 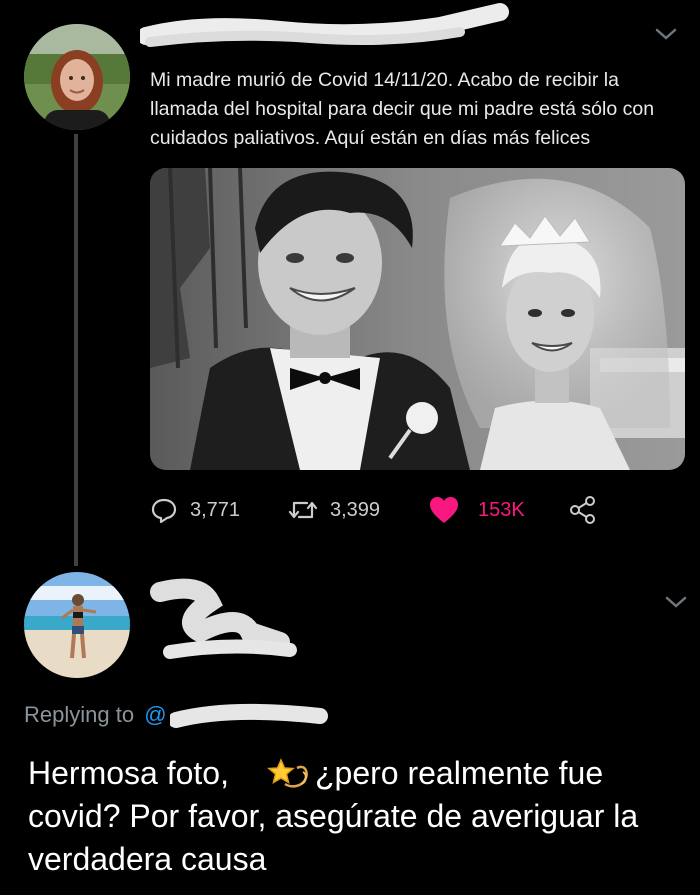 I want to click on redacted-replier-name, so click(x=223, y=618).